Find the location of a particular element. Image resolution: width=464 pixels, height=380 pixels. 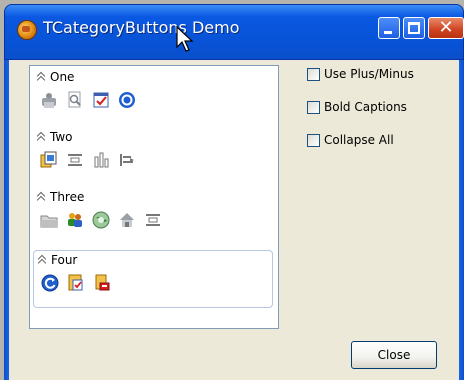

category-header: Four is located at coordinates (57, 260).